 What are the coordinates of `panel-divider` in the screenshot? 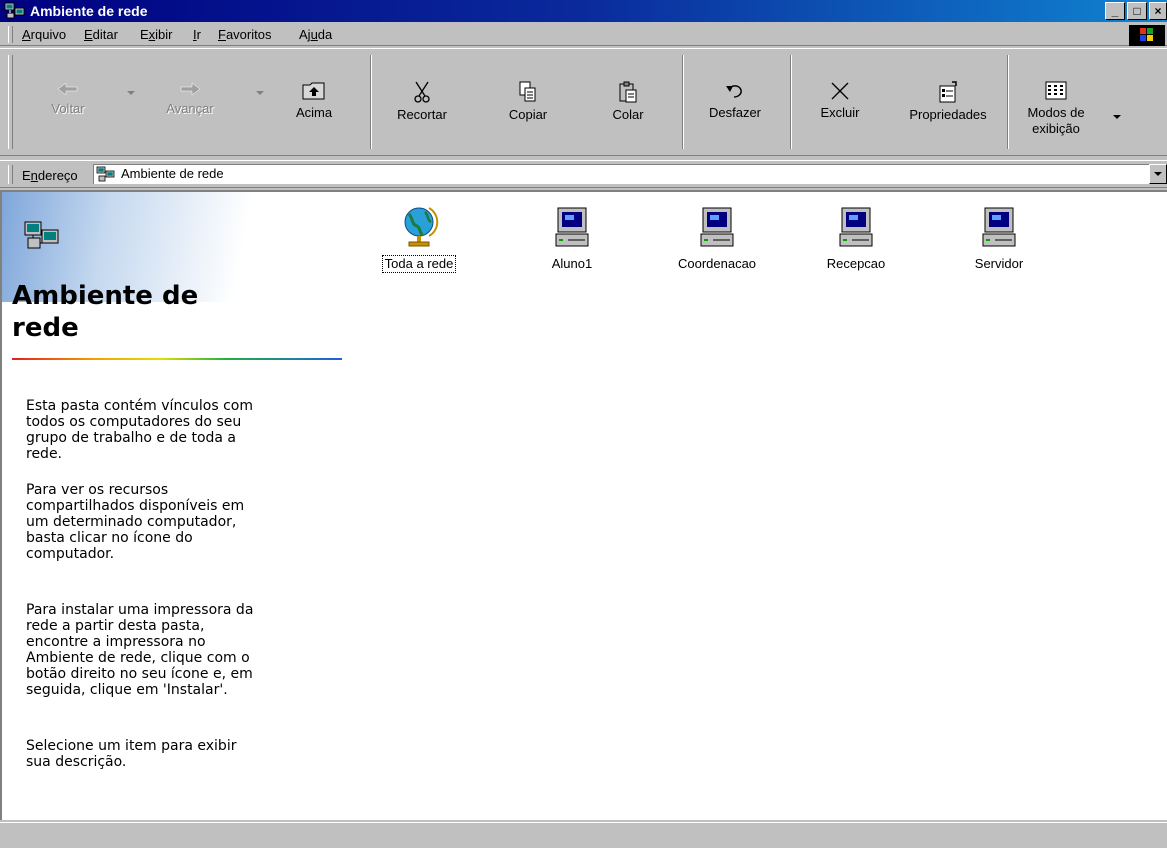 It's located at (177, 359).